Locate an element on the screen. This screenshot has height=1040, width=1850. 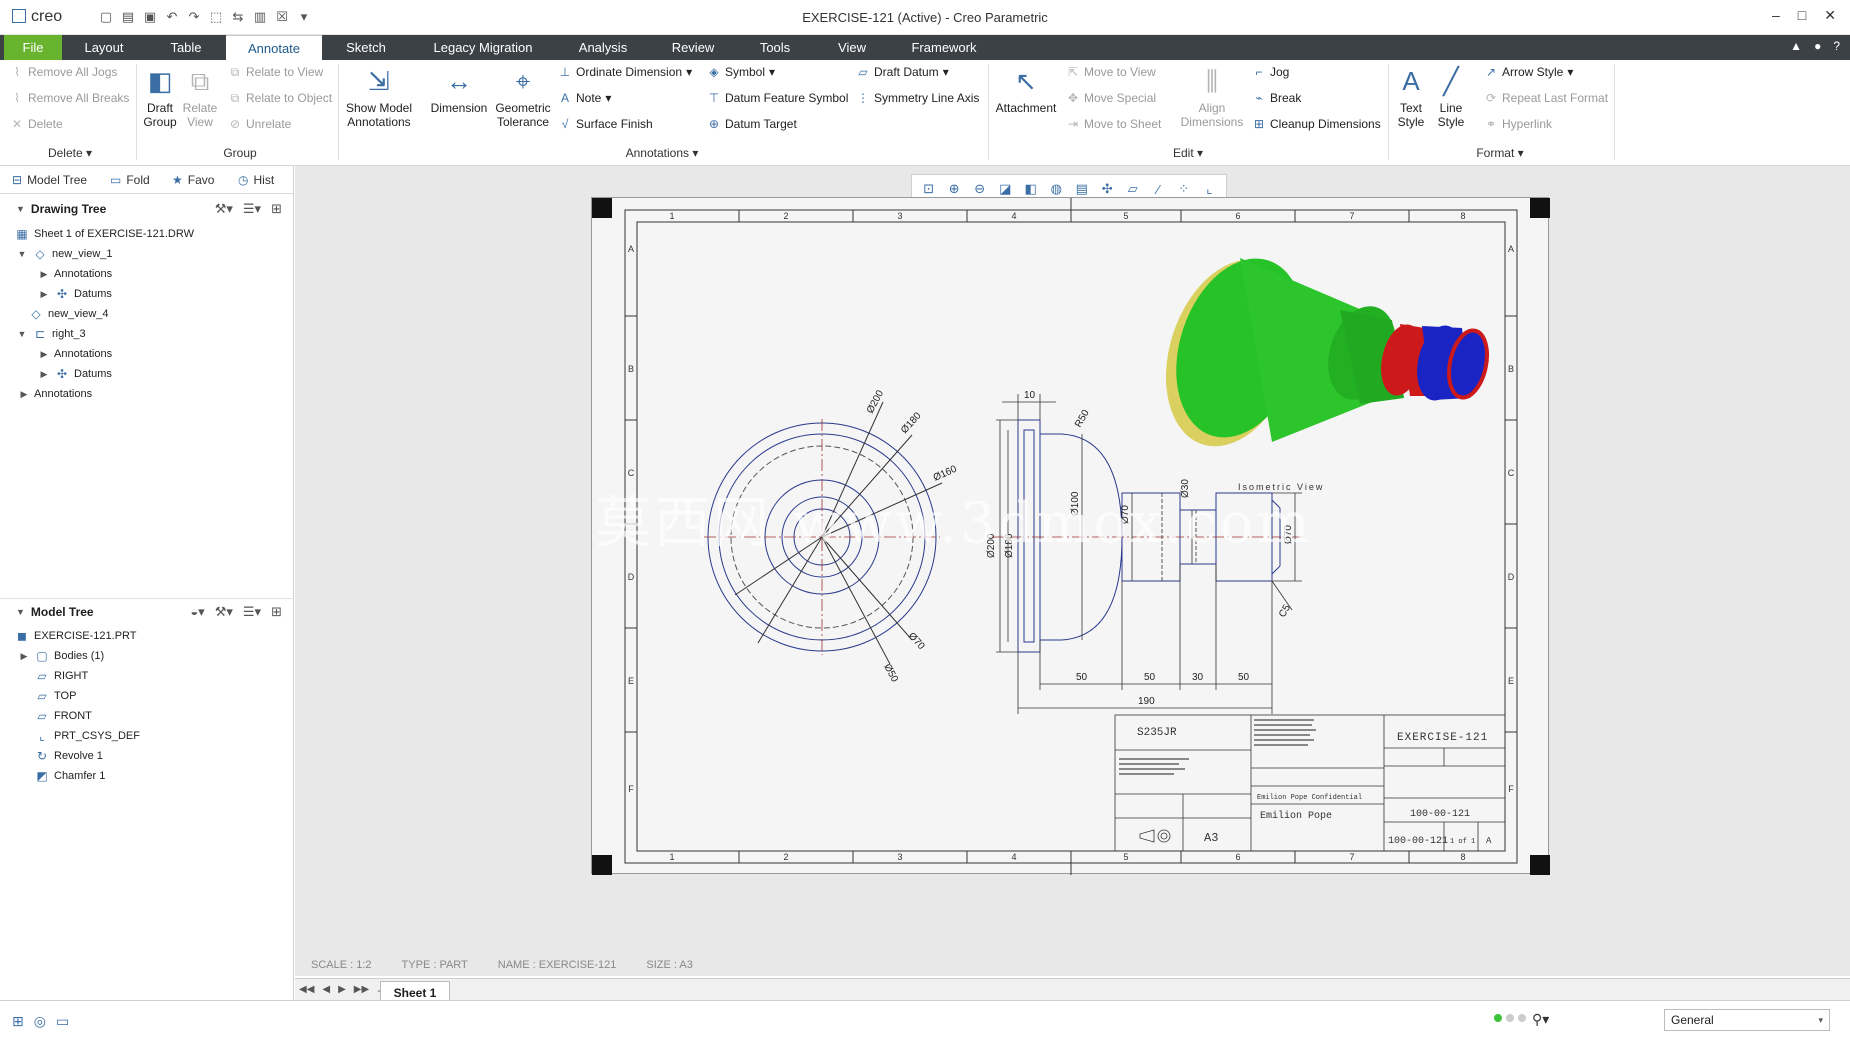
point-display-icon: ⁘ is located at coordinates (1184, 189).